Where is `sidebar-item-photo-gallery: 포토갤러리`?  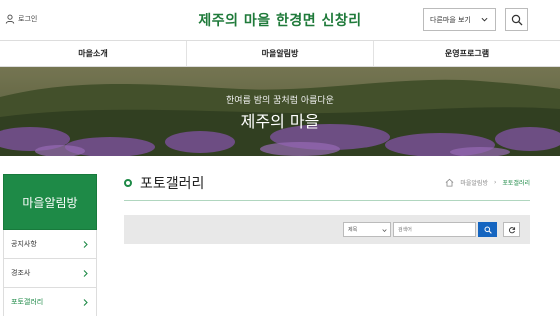 sidebar-item-photo-gallery: 포토갤러리 is located at coordinates (50, 302).